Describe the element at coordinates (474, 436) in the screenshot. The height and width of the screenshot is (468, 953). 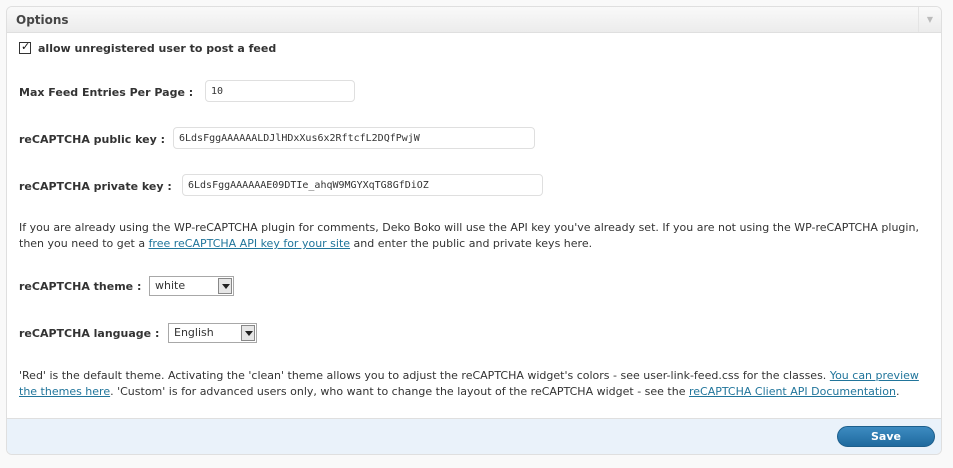
I see `submit-bar: Save` at that location.